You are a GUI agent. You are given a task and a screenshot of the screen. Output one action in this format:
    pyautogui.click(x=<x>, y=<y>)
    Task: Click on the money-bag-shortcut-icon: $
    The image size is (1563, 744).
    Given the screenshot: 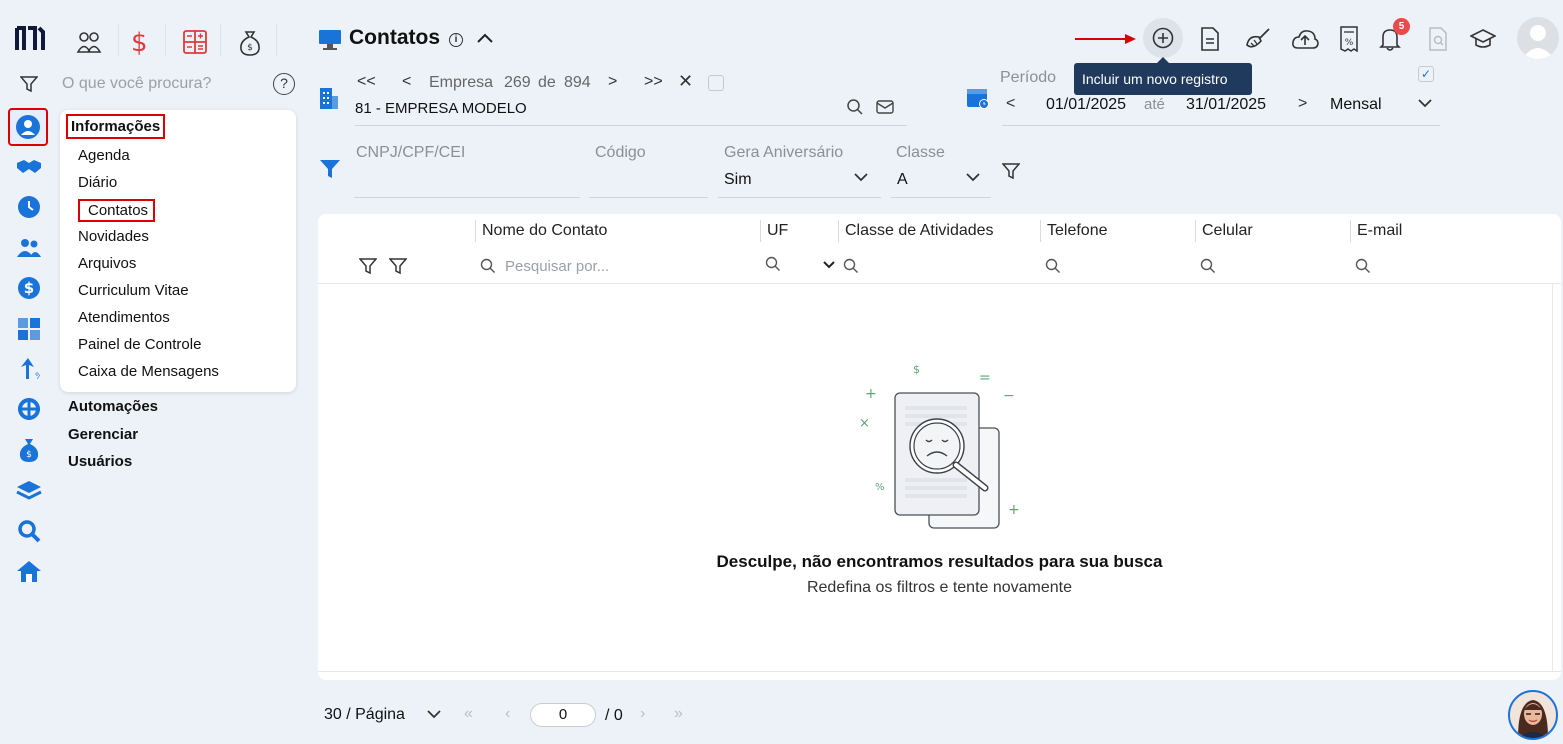 What is the action you would take?
    pyautogui.click(x=250, y=43)
    